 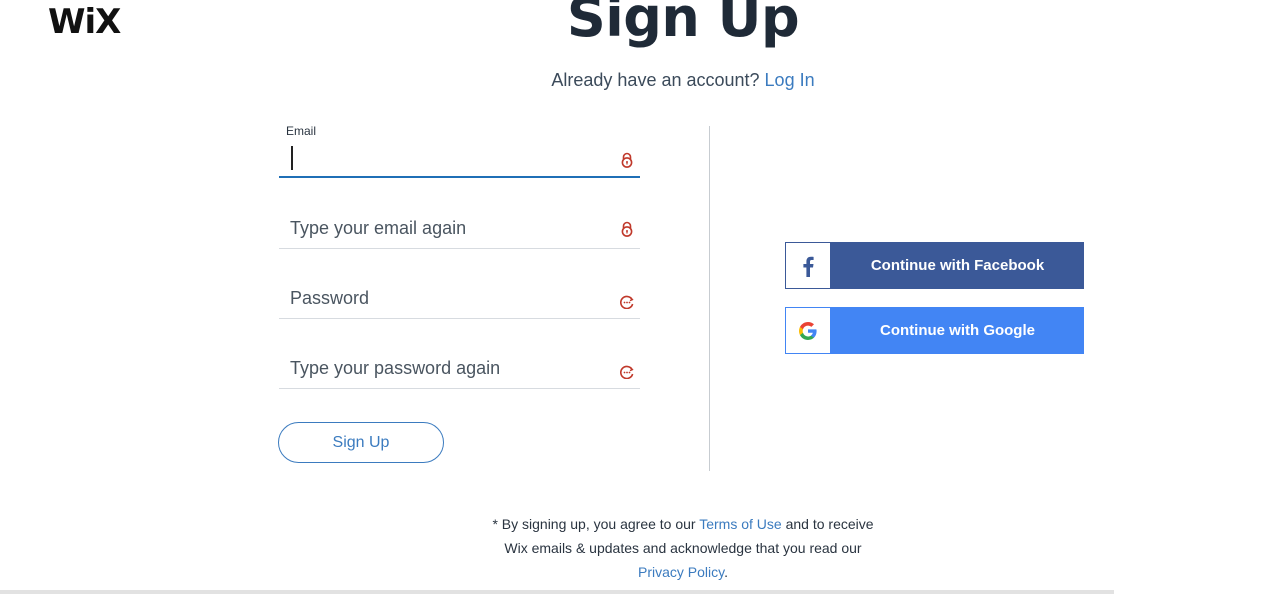 I want to click on facebook-button-label: Continue with Facebook, so click(x=957, y=265).